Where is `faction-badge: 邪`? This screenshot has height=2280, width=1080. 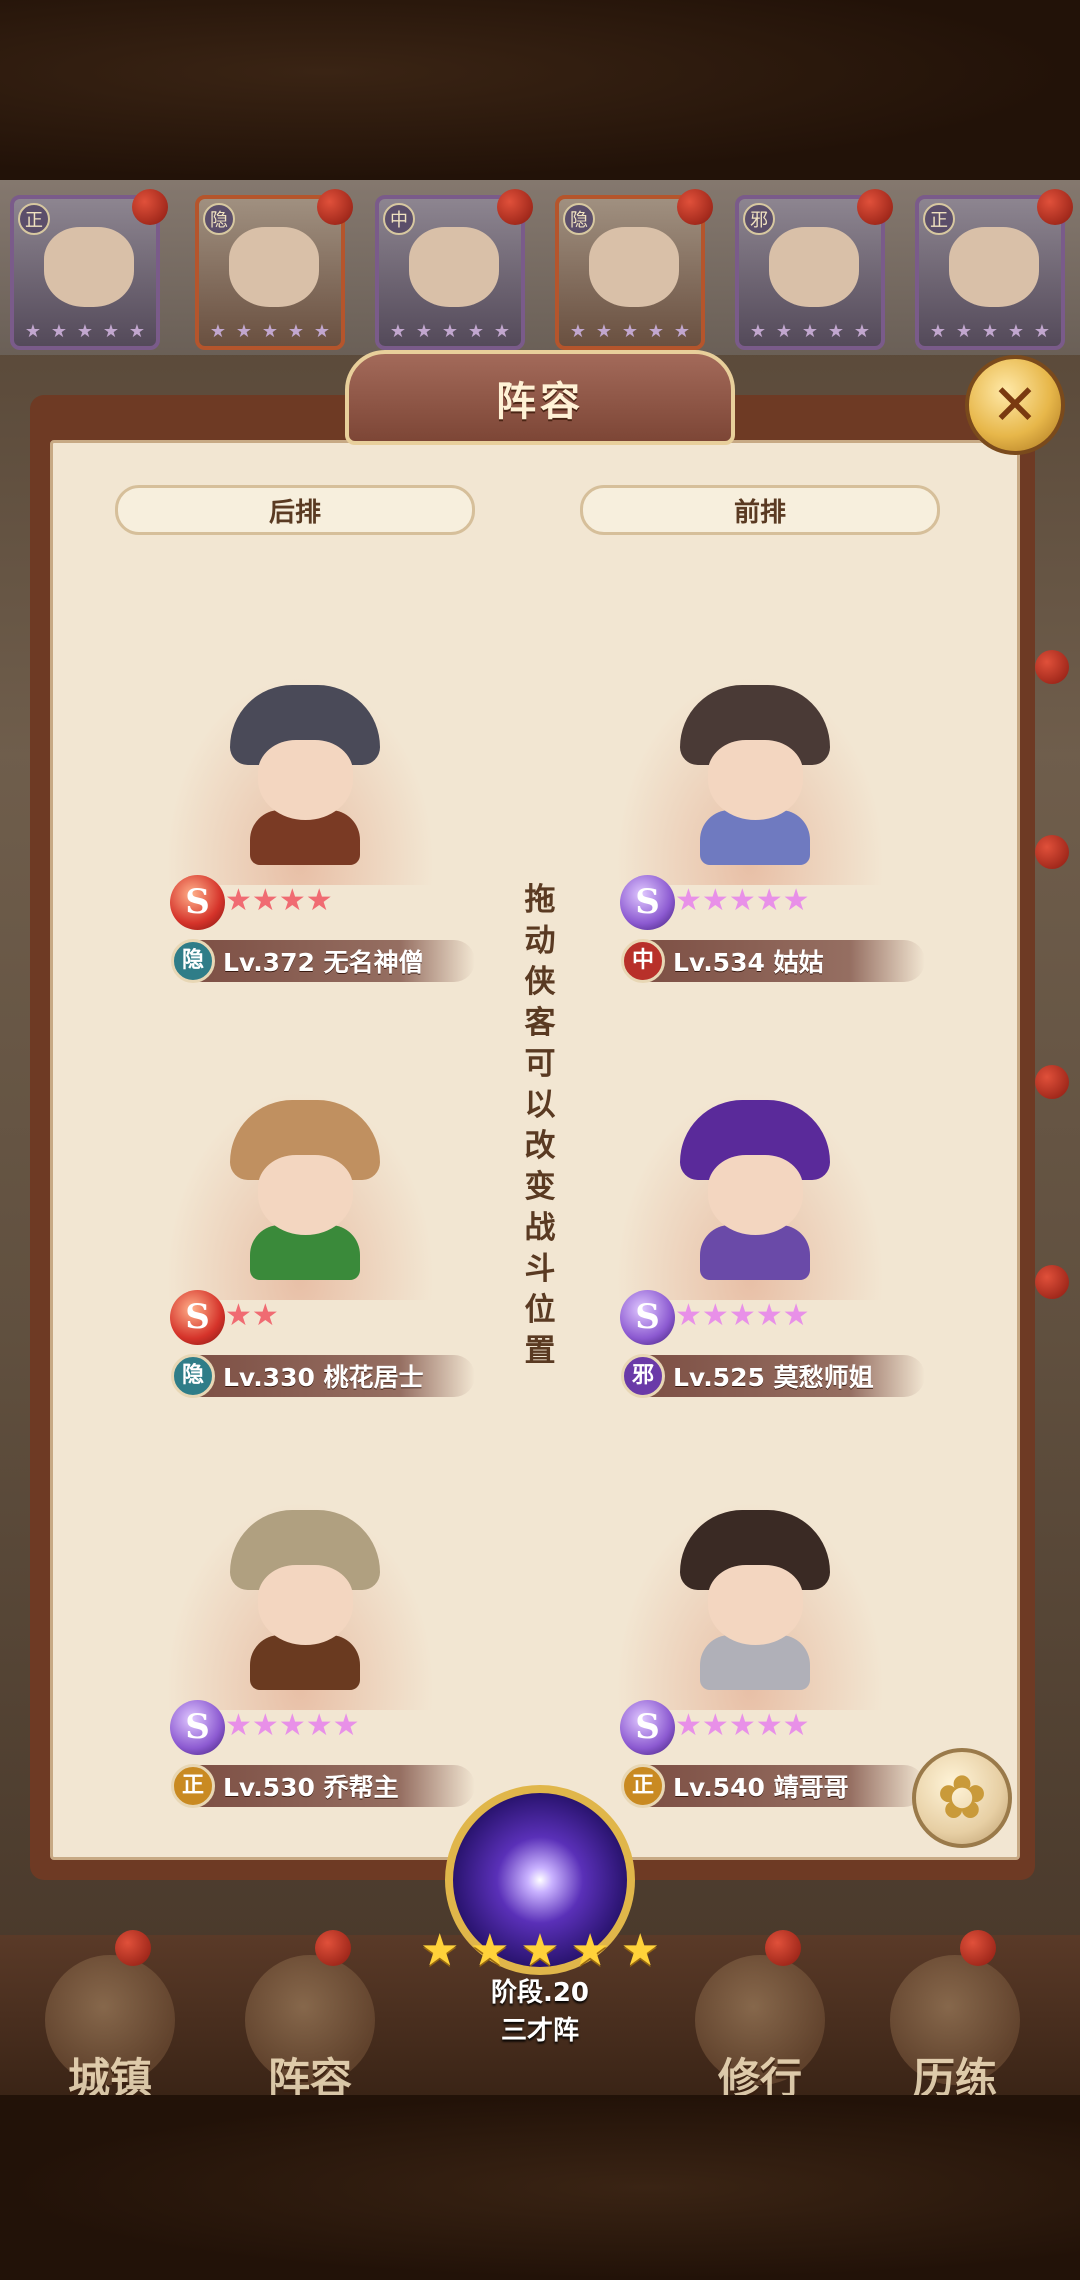 faction-badge: 邪 is located at coordinates (759, 219).